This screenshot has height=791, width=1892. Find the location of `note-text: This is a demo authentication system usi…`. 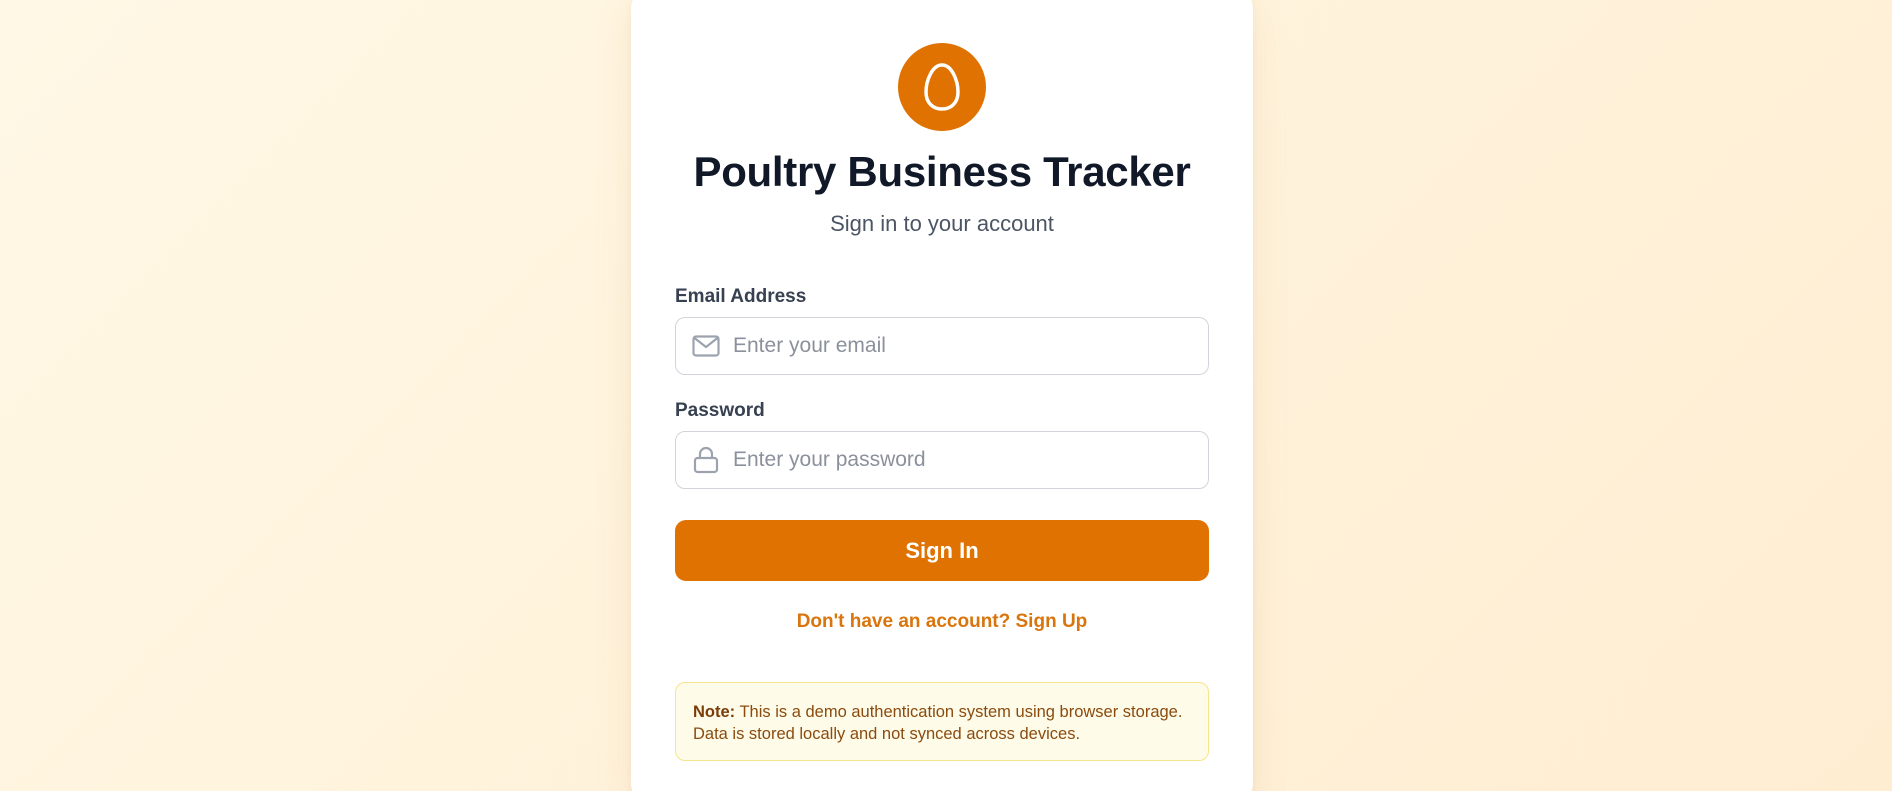

note-text: This is a demo authentication system usi… is located at coordinates (938, 723).